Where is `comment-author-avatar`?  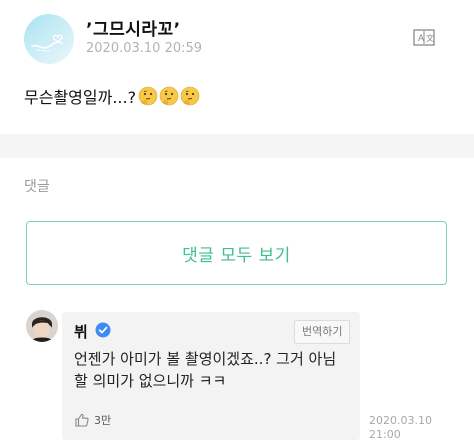 comment-author-avatar is located at coordinates (42, 326).